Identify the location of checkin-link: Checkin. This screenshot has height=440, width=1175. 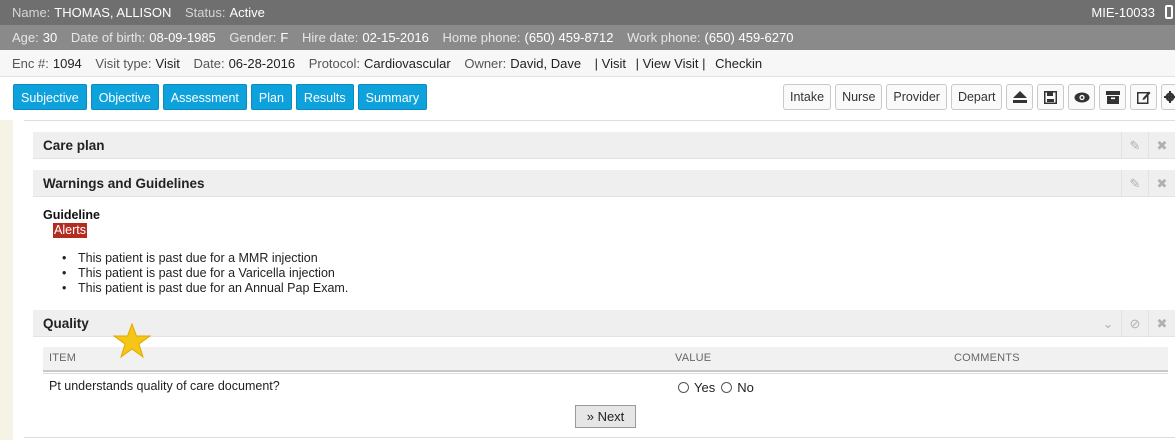
(738, 63).